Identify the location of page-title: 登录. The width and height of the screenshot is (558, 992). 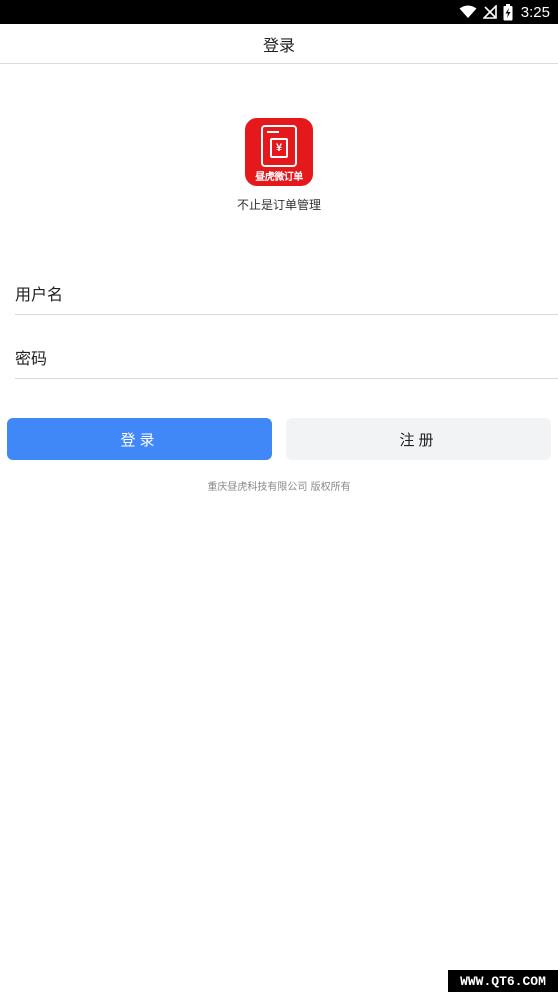
(278, 45).